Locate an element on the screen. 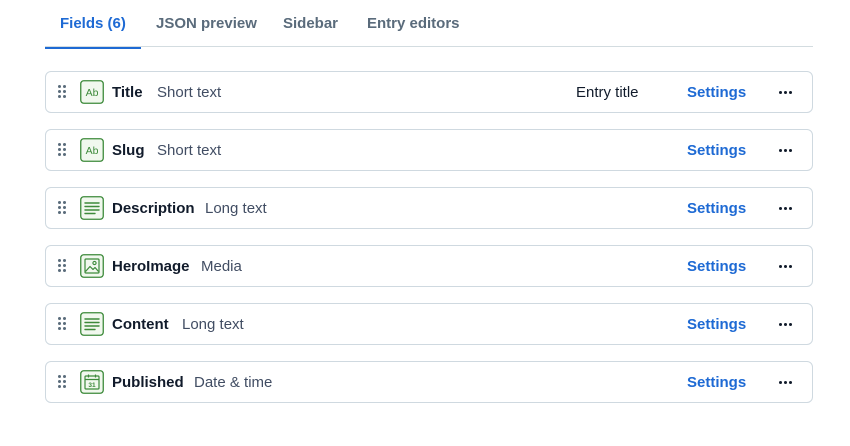  field-row-published: 31 Published Date & time Settings is located at coordinates (429, 382).